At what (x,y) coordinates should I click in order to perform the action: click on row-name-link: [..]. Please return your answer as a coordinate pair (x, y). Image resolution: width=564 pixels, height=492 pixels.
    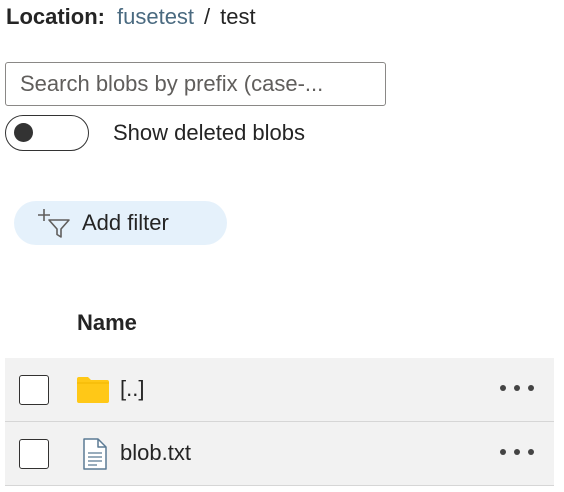
    Looking at the image, I should click on (132, 389).